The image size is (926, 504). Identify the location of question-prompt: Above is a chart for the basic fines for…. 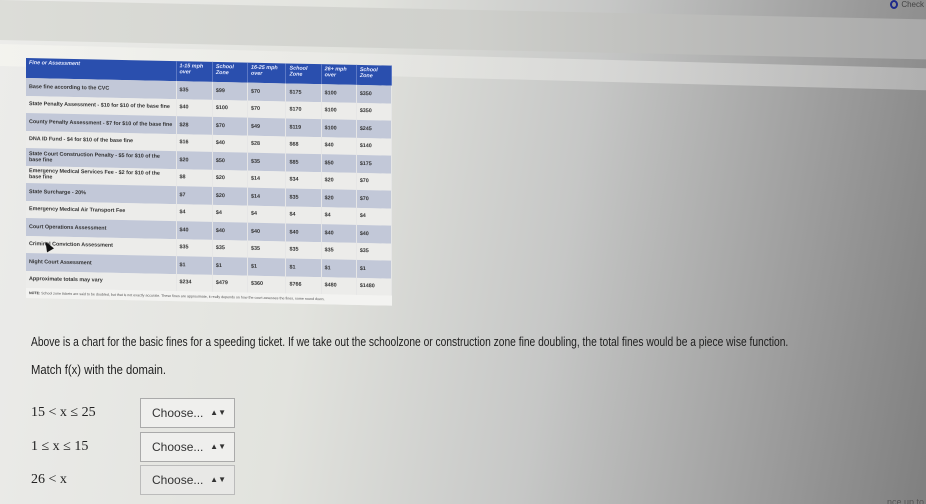
(410, 342).